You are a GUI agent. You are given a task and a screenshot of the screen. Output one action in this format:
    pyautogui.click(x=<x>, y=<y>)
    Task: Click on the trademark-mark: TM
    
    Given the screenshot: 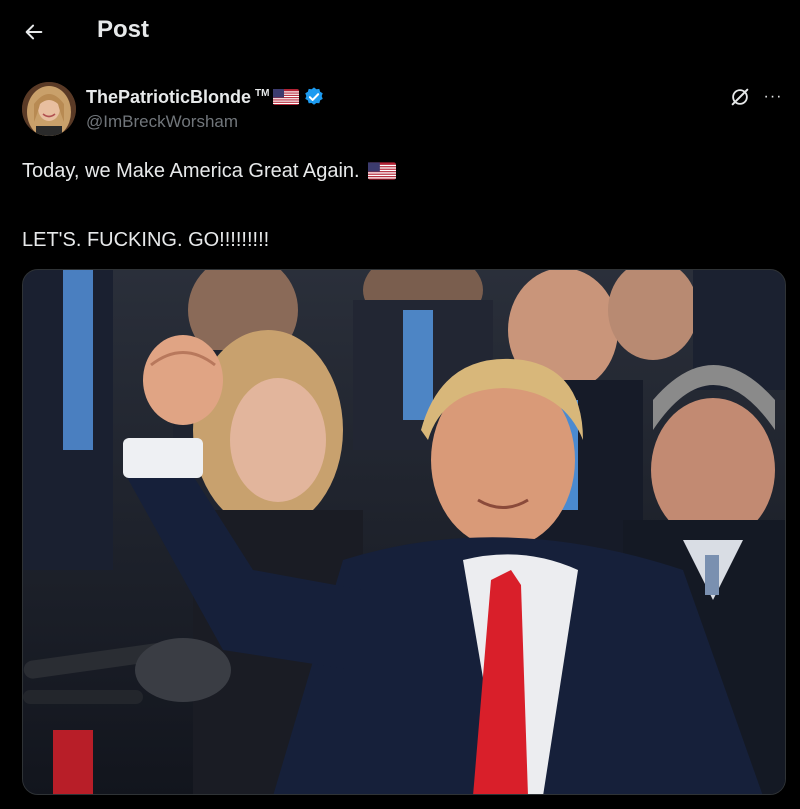 What is the action you would take?
    pyautogui.click(x=262, y=93)
    